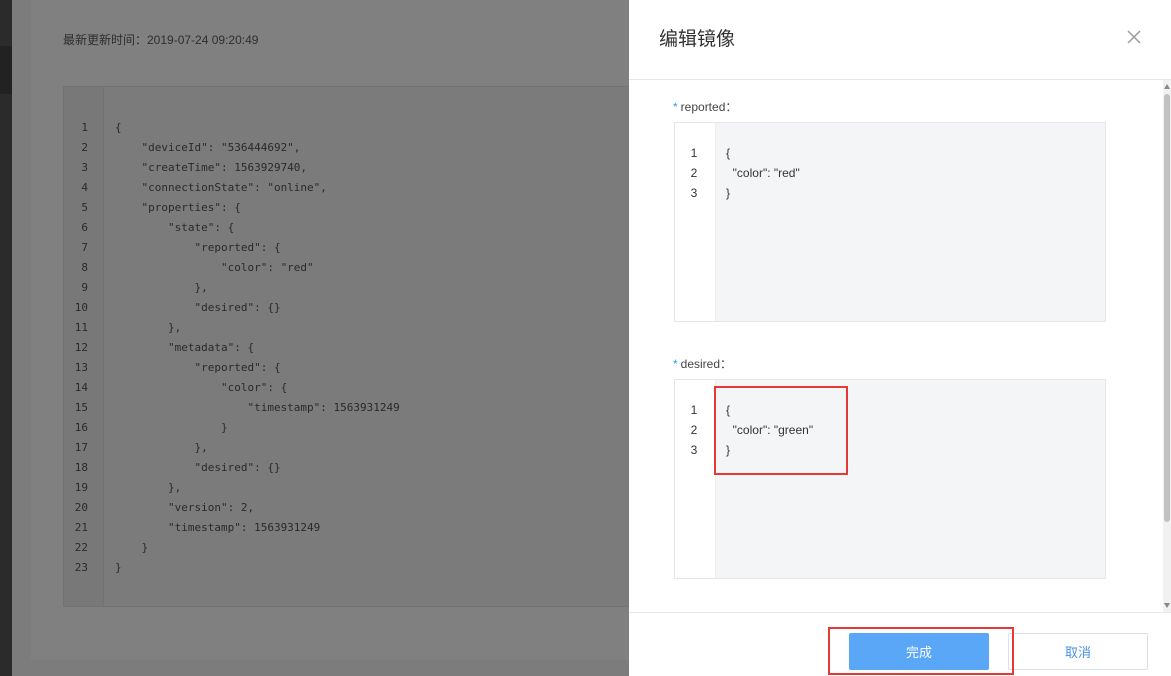 Image resolution: width=1171 pixels, height=676 pixels. What do you see at coordinates (6, 338) in the screenshot?
I see `app-sidebar` at bounding box center [6, 338].